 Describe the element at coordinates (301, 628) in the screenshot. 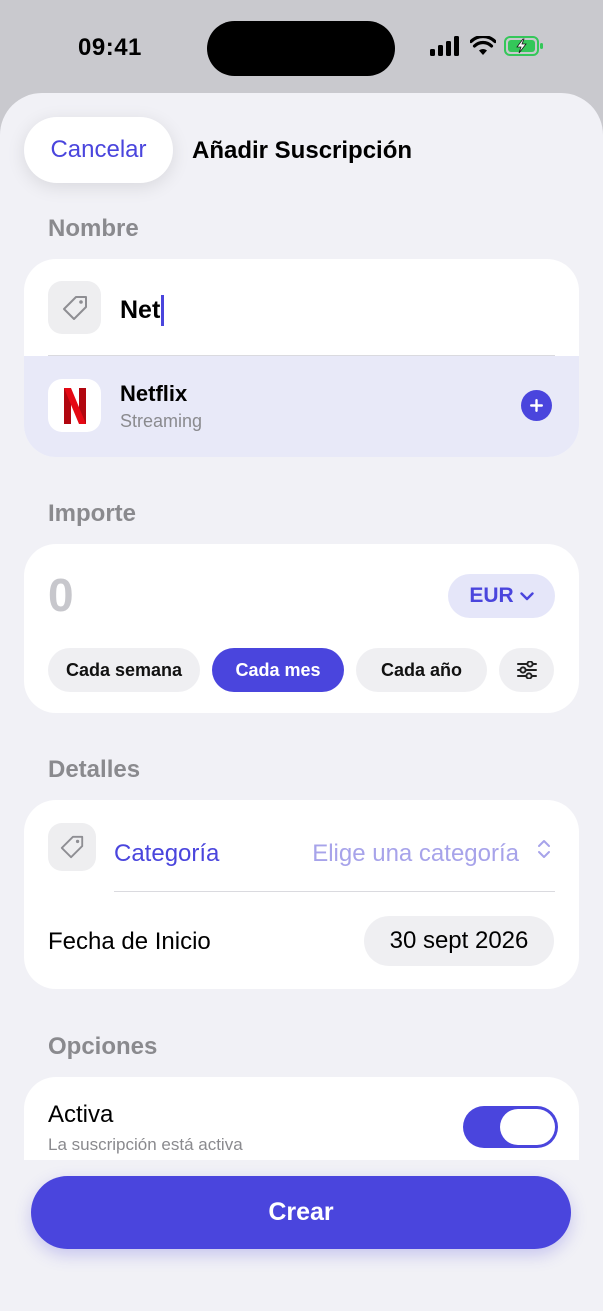

I see `amount-card: 0 EUR Cada semana Cada mes Cada año` at that location.